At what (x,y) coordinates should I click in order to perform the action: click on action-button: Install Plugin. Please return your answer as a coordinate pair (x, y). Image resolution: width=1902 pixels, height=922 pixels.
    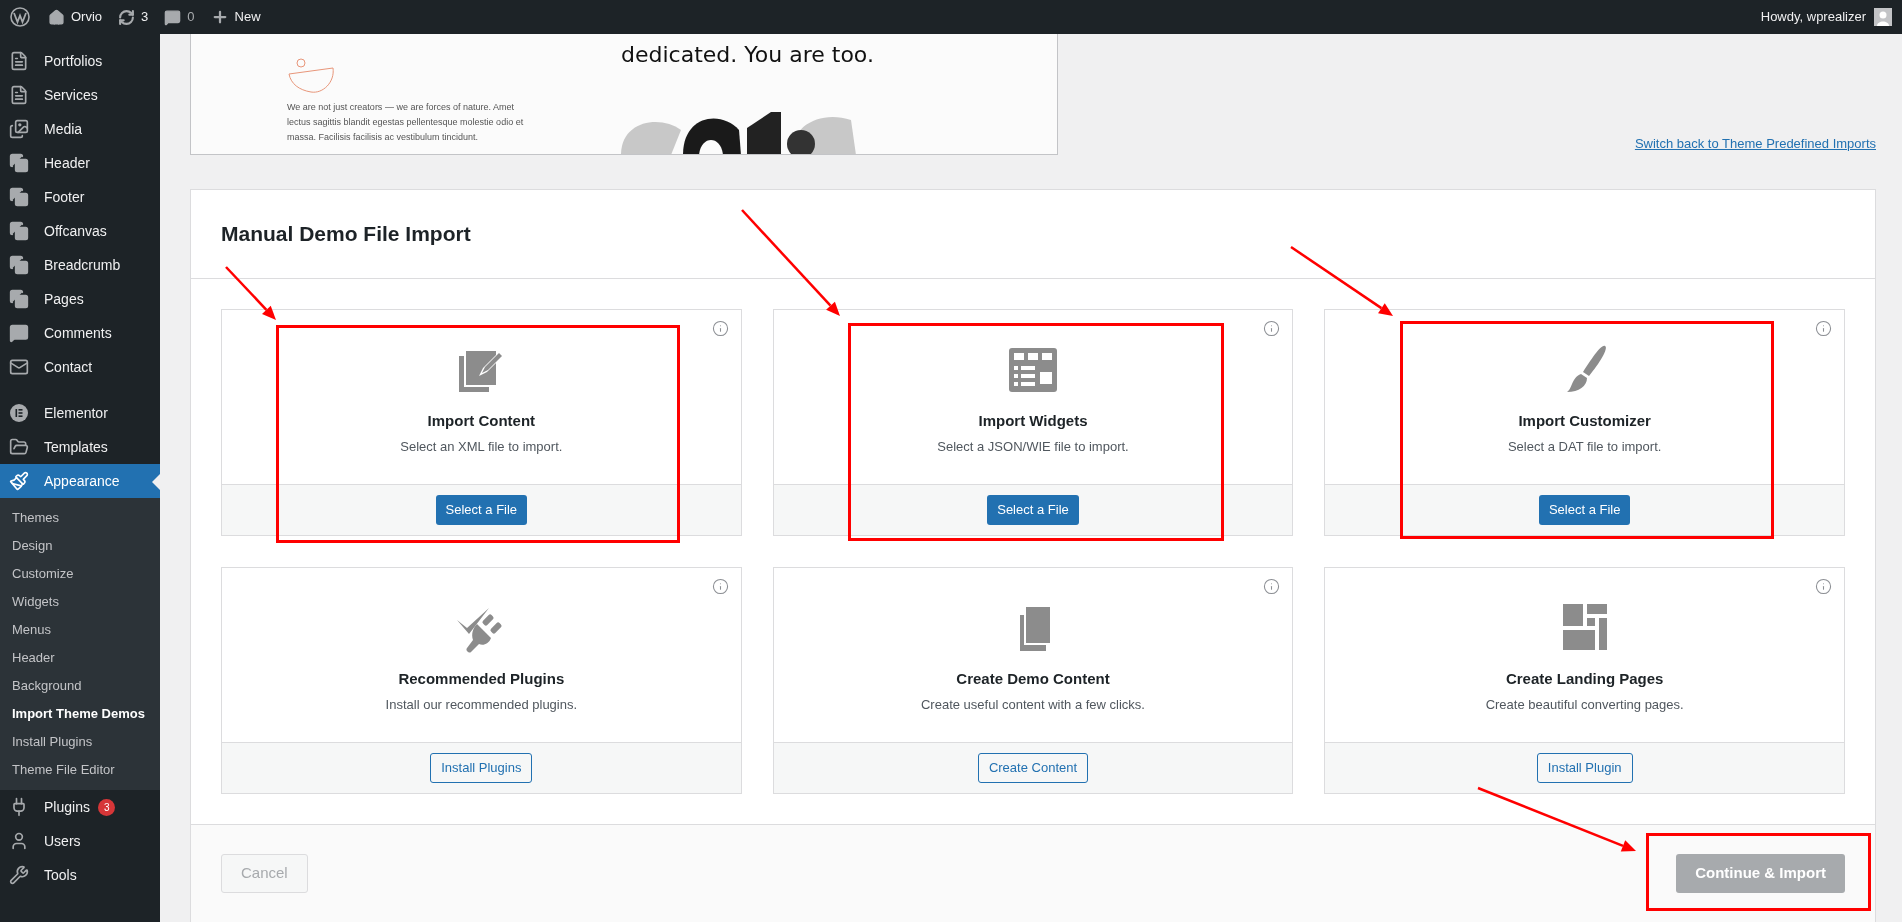
    Looking at the image, I should click on (1584, 768).